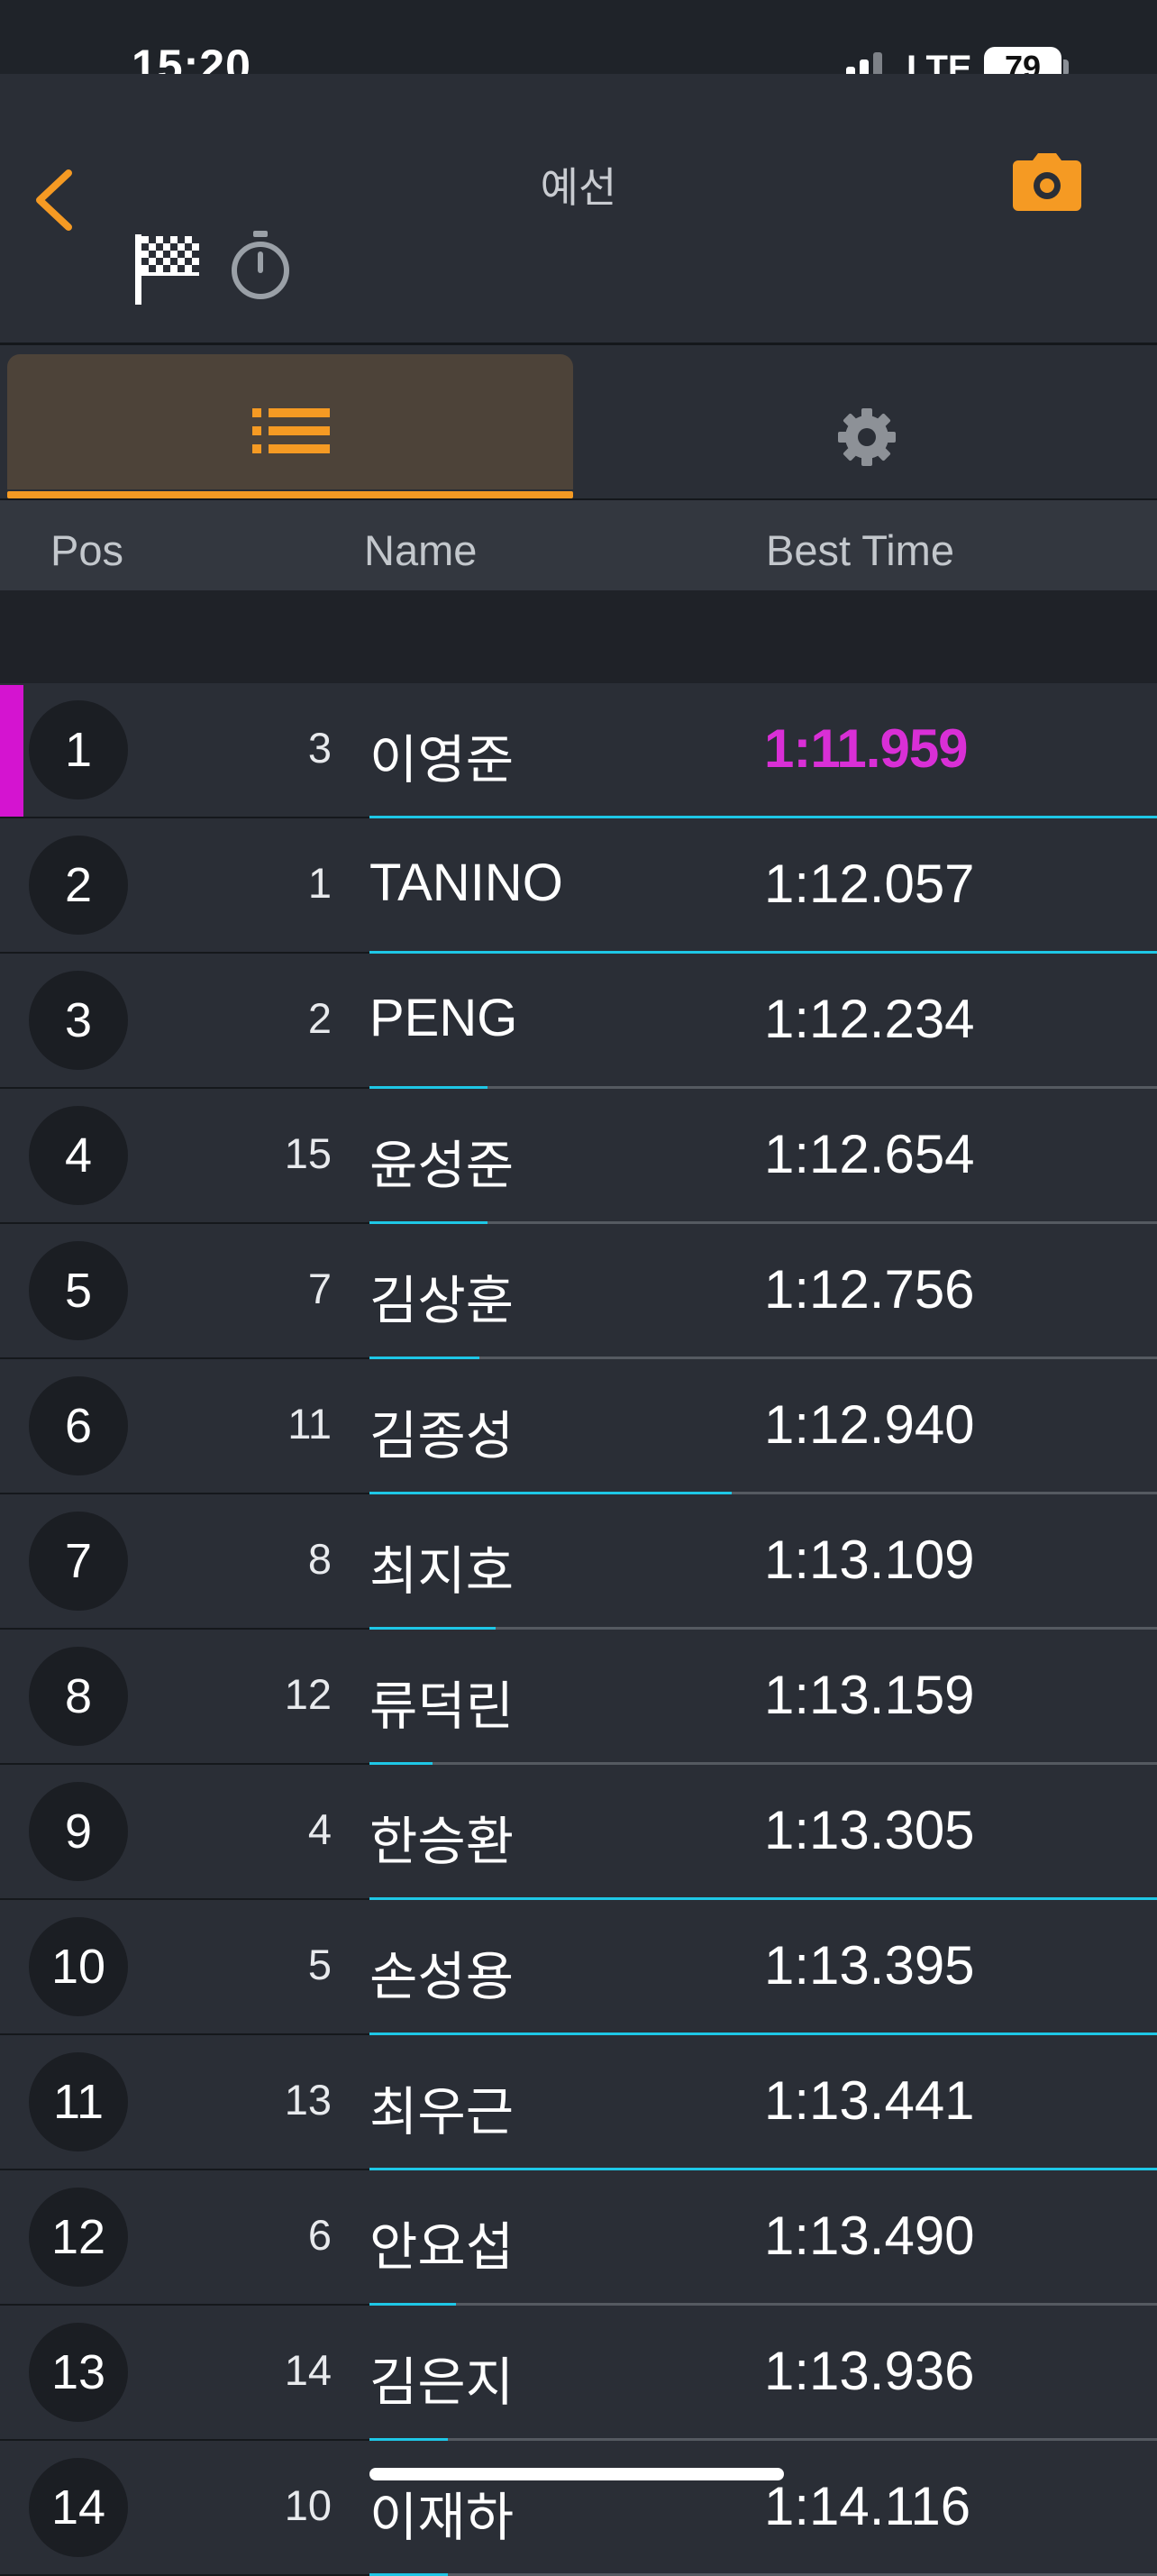  What do you see at coordinates (869, 1965) in the screenshot?
I see `best-lap-time: 1:13.395` at bounding box center [869, 1965].